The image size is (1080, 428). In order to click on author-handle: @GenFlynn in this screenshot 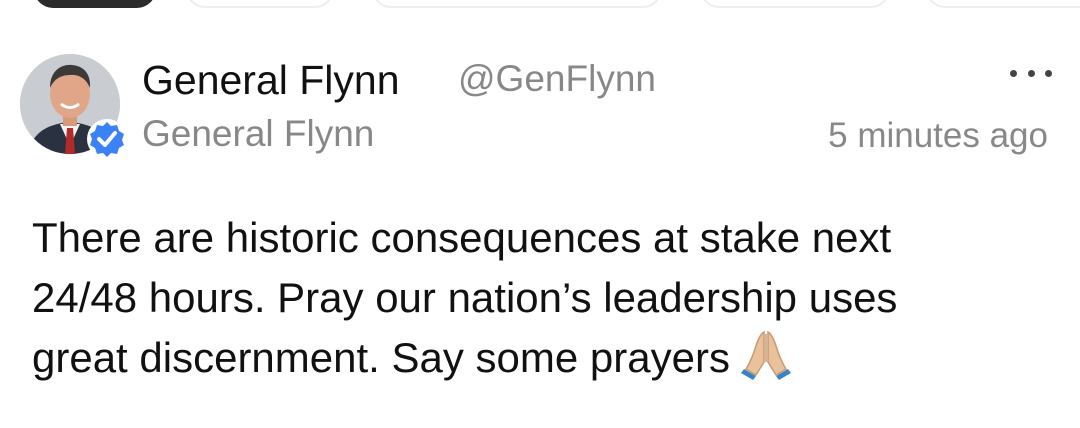, I will do `click(557, 79)`.